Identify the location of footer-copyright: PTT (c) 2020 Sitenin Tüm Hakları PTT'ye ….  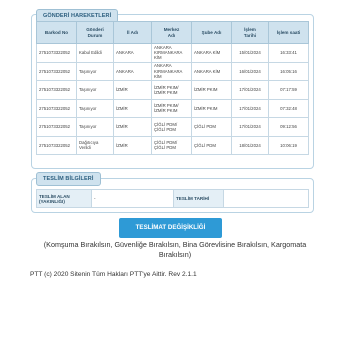
(113, 274).